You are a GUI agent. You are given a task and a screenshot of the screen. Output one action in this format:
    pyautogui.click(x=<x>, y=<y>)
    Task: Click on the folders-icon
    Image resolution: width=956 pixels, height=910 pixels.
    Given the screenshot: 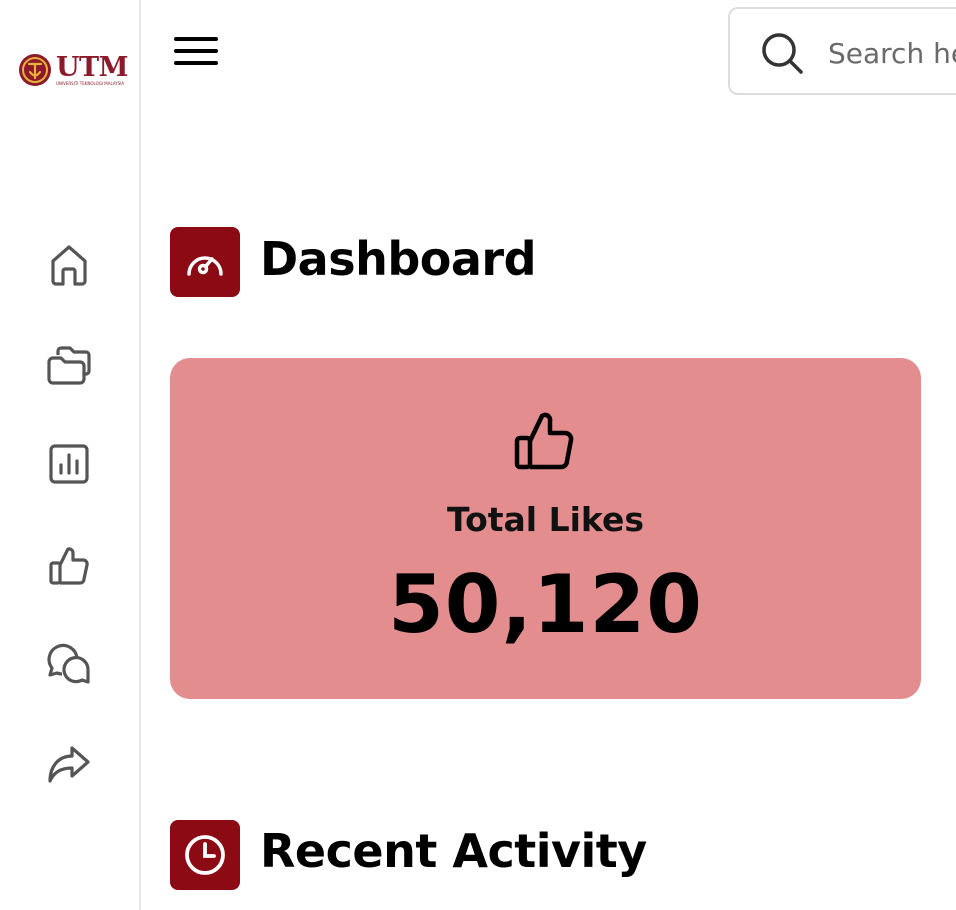 What is the action you would take?
    pyautogui.click(x=69, y=365)
    